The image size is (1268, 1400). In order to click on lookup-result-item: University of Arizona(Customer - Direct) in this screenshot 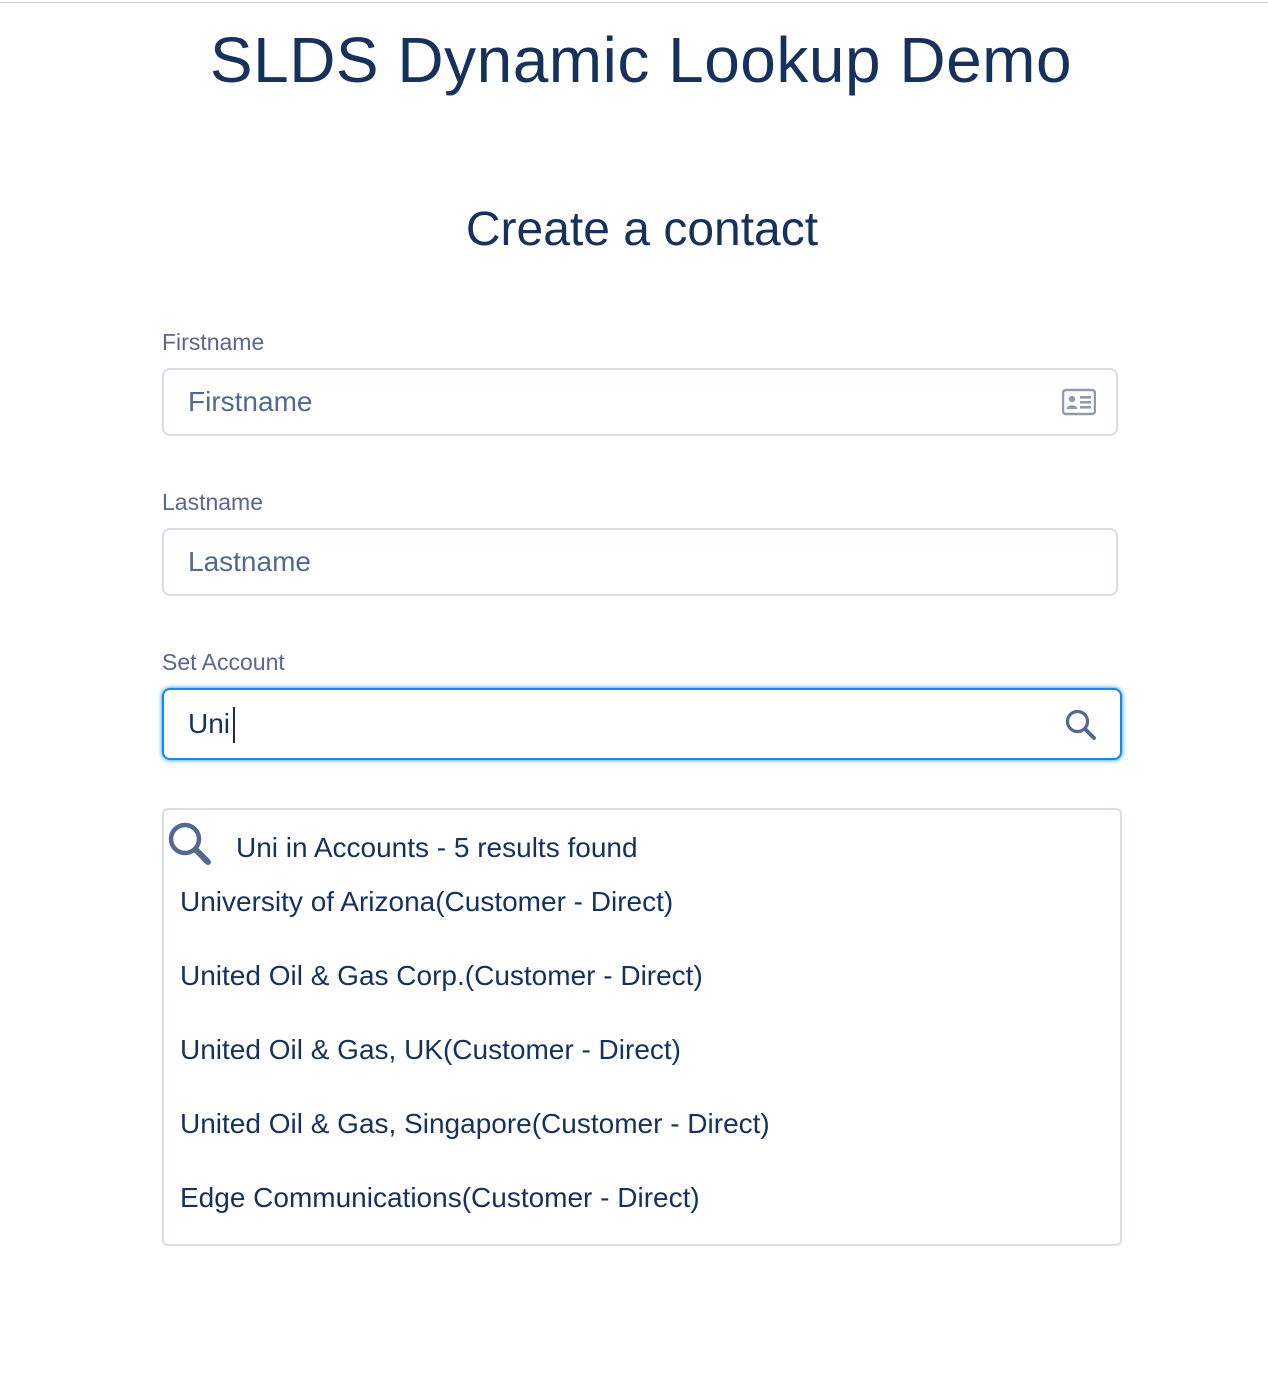, I will do `click(640, 902)`.